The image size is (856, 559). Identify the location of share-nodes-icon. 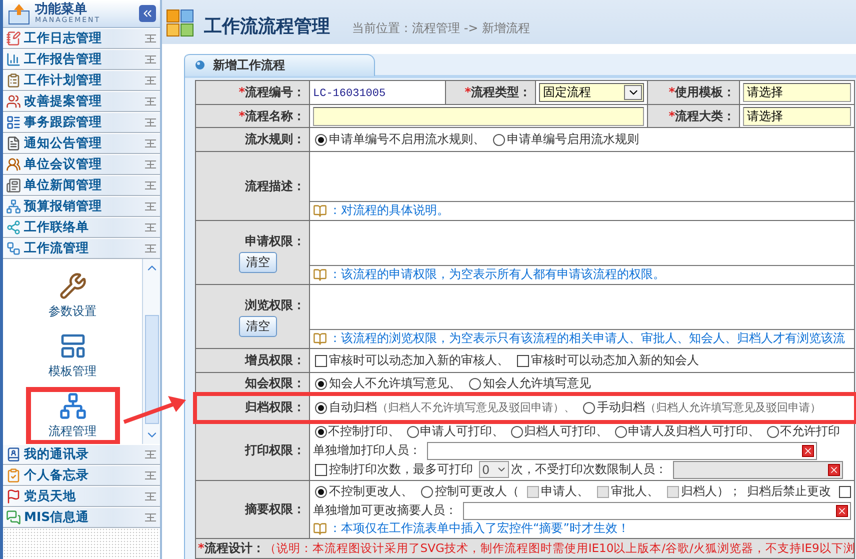
(13, 227).